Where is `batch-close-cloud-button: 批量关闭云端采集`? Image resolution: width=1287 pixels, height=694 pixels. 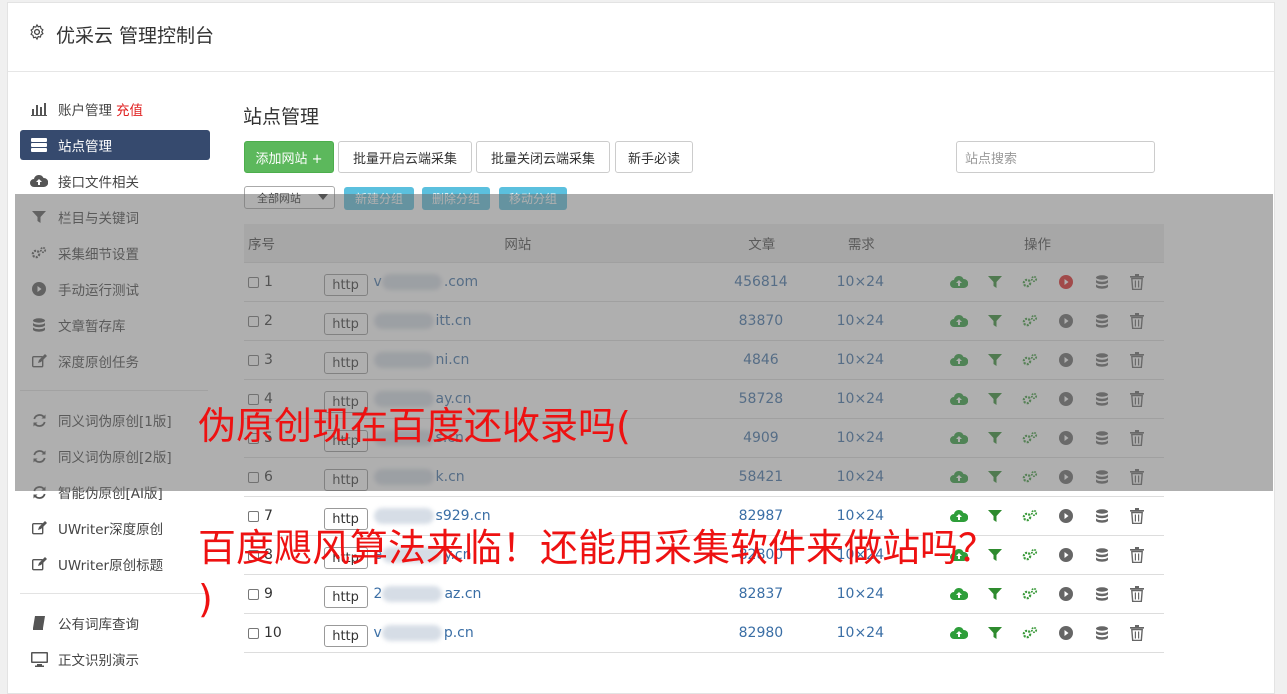 batch-close-cloud-button: 批量关闭云端采集 is located at coordinates (543, 157).